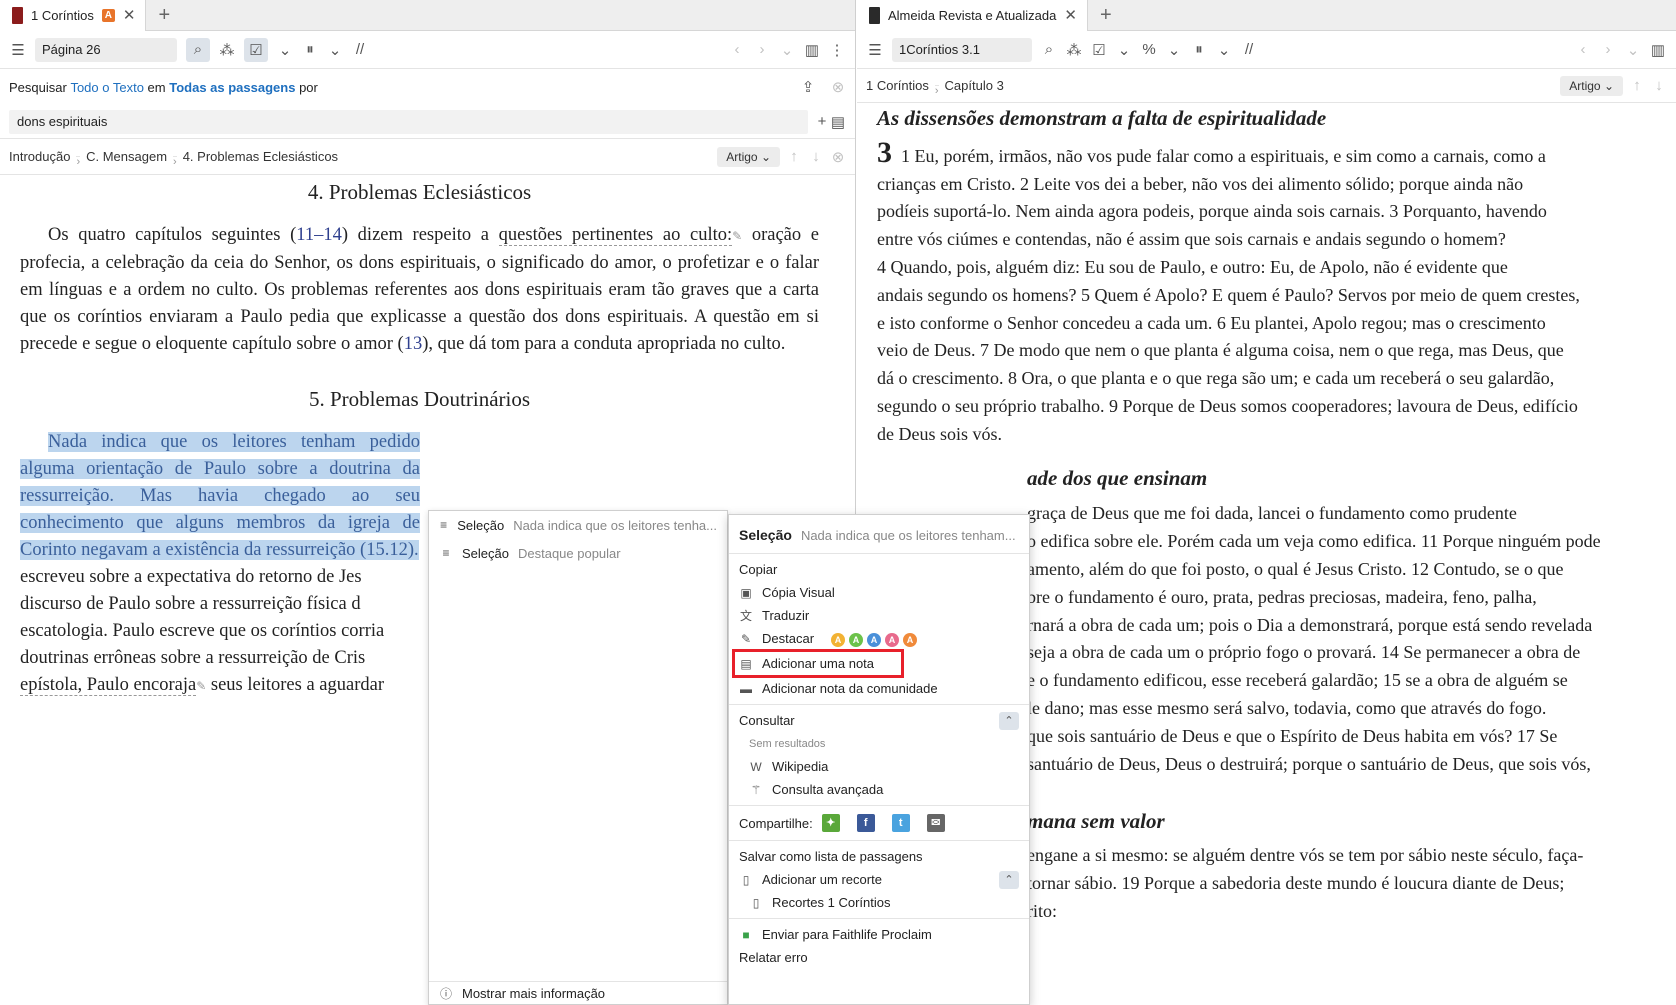 Image resolution: width=1676 pixels, height=1005 pixels. Describe the element at coordinates (578, 992) in the screenshot. I see `show-more-info: ⓘ Mostrar mais informação` at that location.